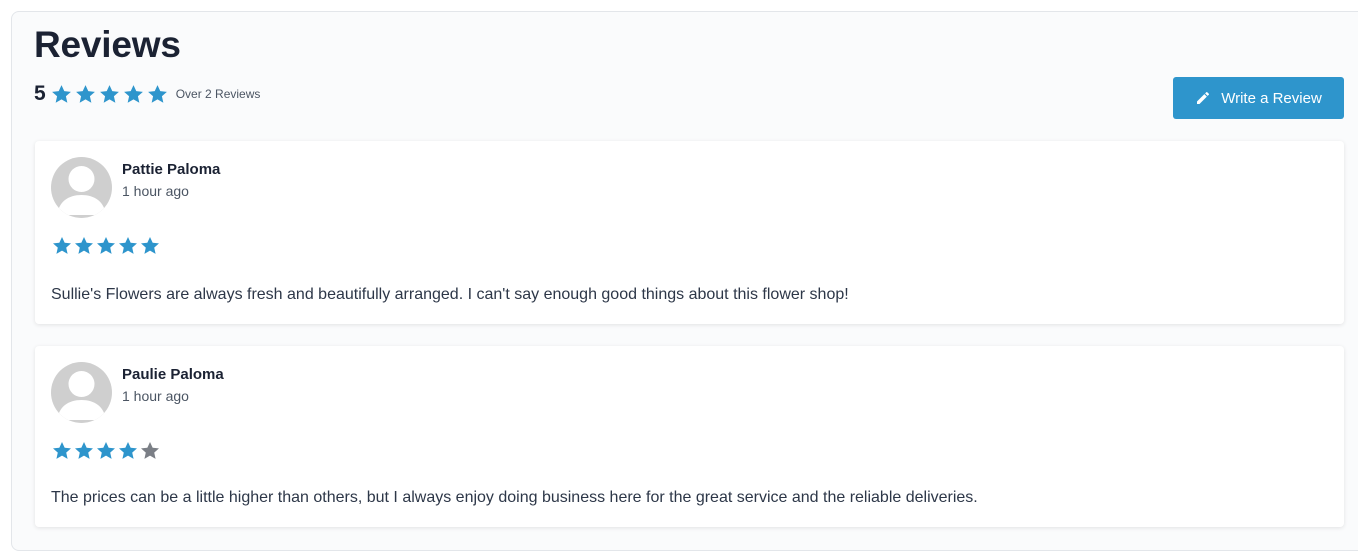 The image size is (1358, 551). I want to click on star-empty-icon, so click(150, 451).